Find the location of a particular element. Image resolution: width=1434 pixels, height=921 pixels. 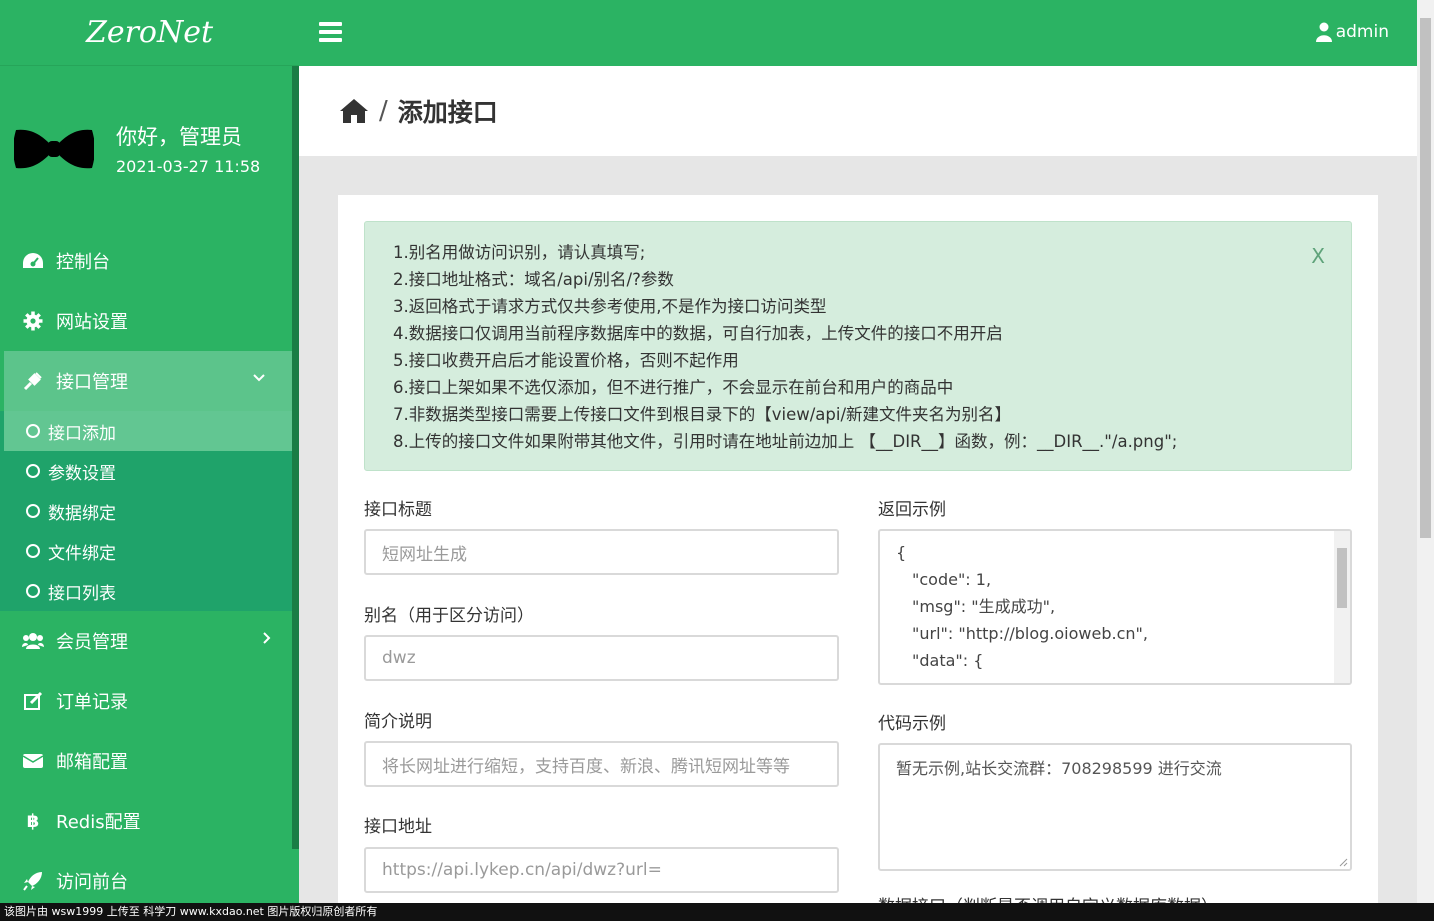

alert-close-button: X is located at coordinates (1318, 256).